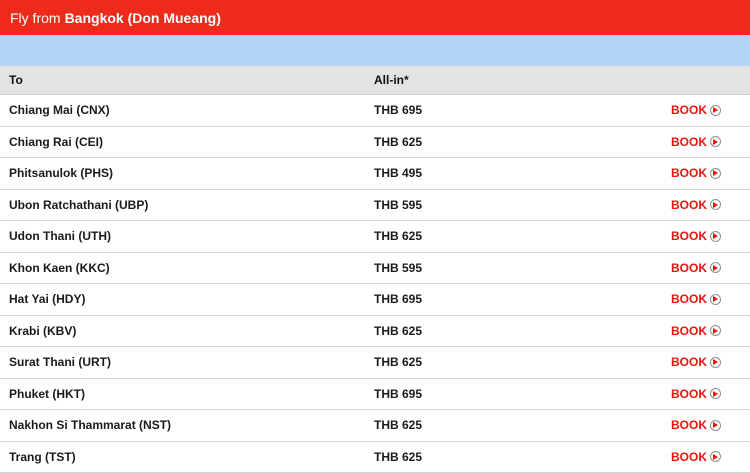  I want to click on destination-label: Phitsanulok (PHS), so click(187, 173).